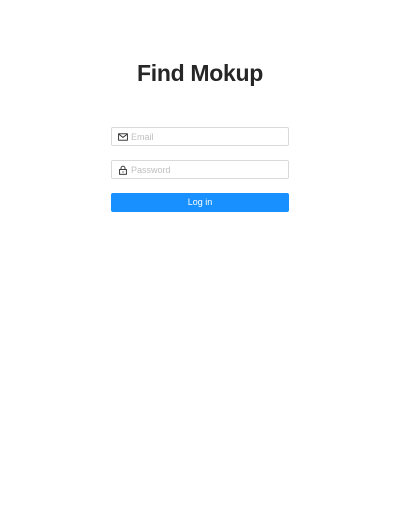  Describe the element at coordinates (200, 202) in the screenshot. I see `login-button: Log in` at that location.